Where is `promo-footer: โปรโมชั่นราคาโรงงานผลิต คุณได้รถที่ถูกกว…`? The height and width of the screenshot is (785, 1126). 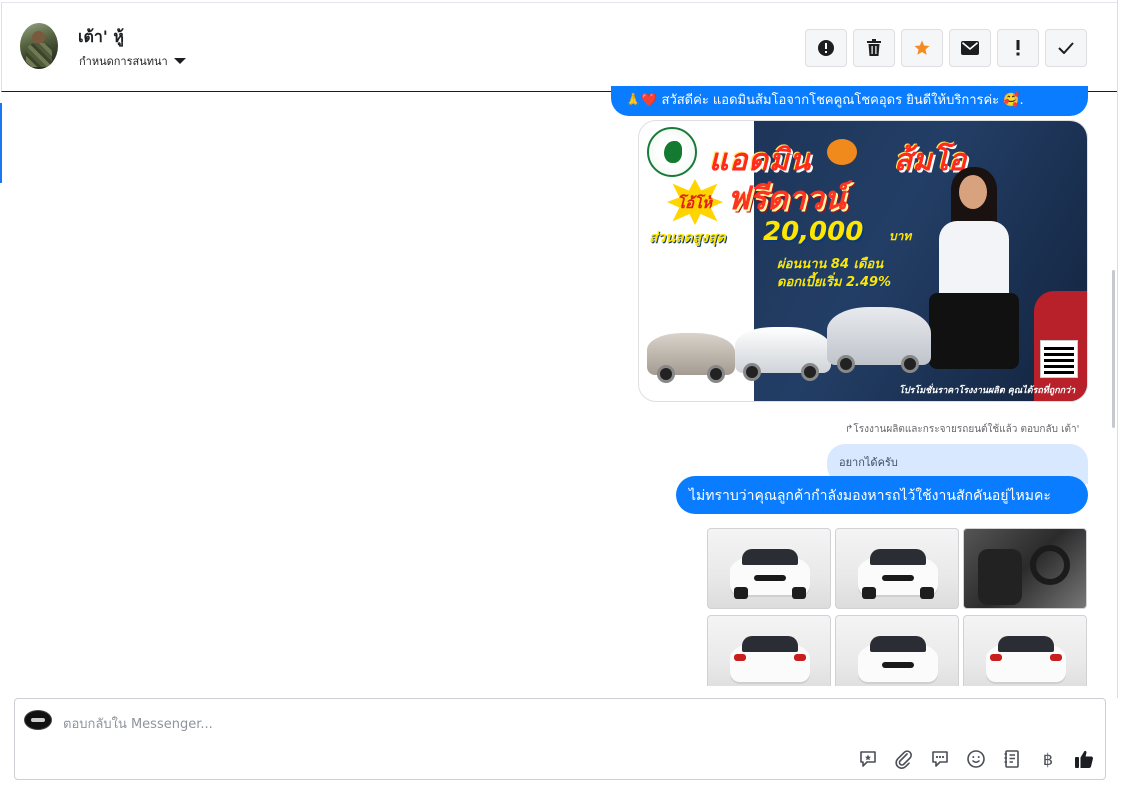
promo-footer: โปรโมชั่นราคาโรงงานผลิต คุณได้รถที่ถูกกว… is located at coordinates (987, 391).